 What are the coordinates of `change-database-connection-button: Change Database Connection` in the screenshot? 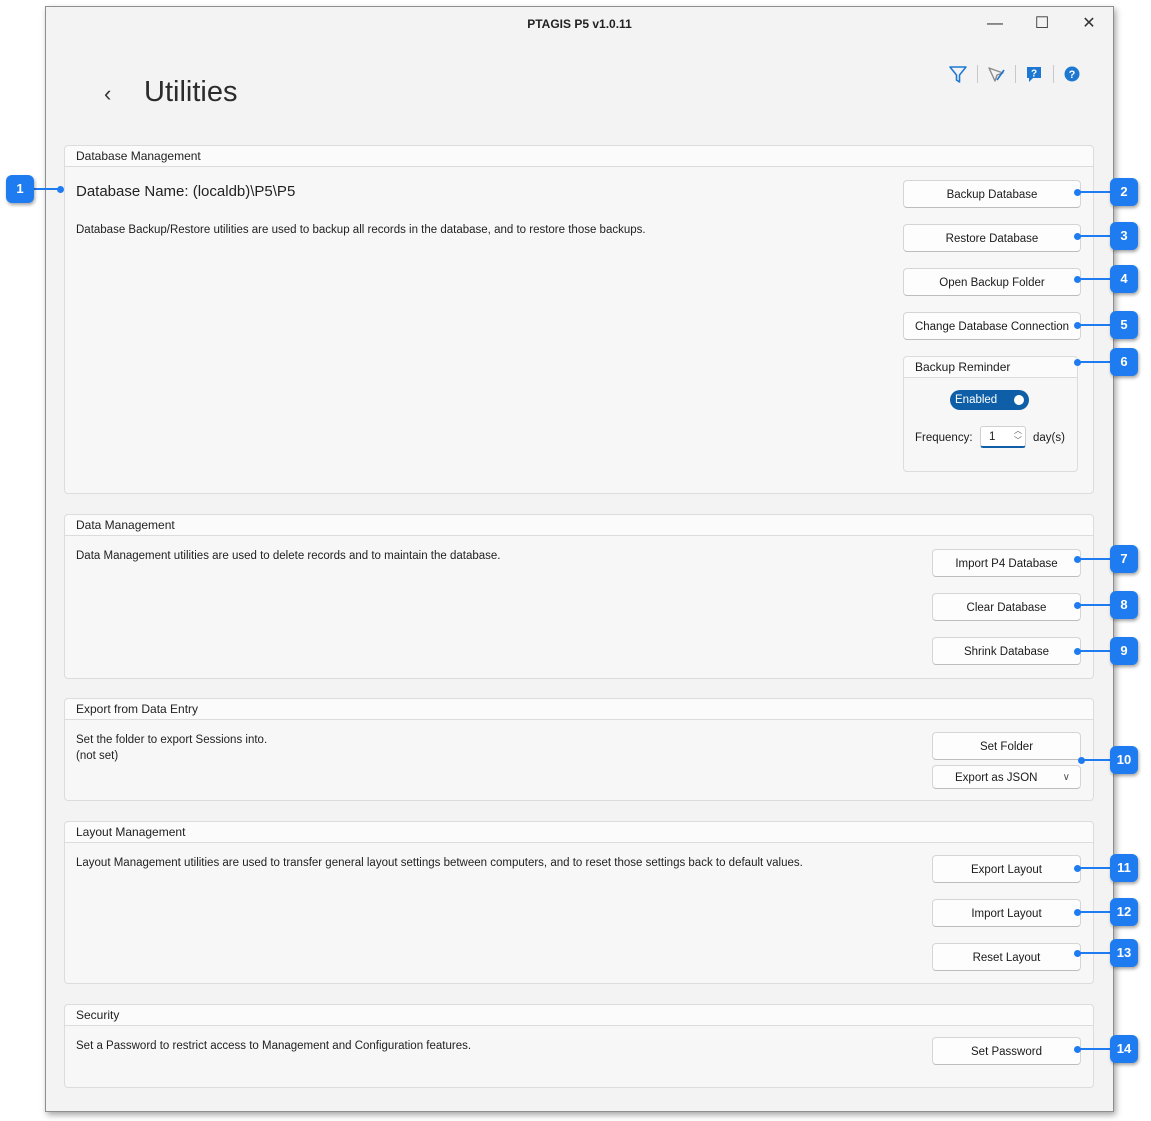 It's located at (992, 326).